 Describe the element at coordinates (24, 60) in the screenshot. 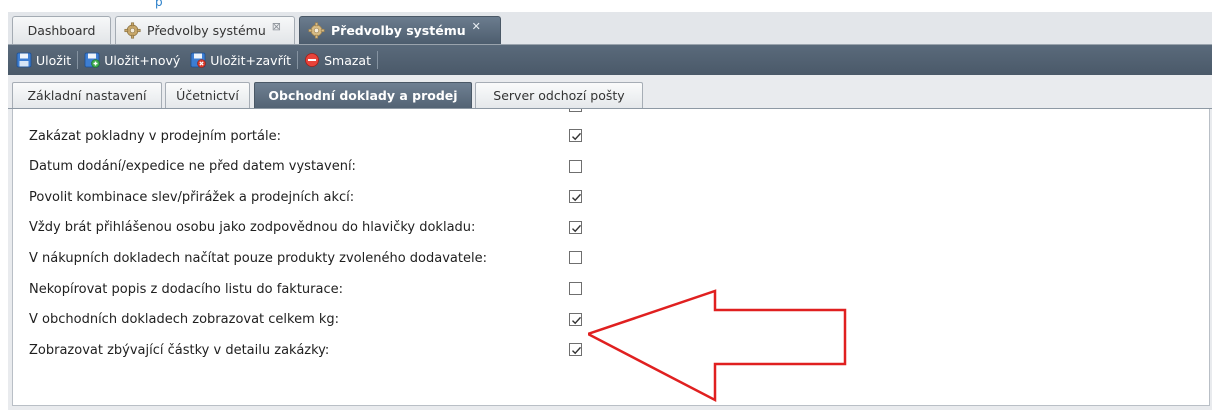

I see `floppy-disk-icon` at that location.